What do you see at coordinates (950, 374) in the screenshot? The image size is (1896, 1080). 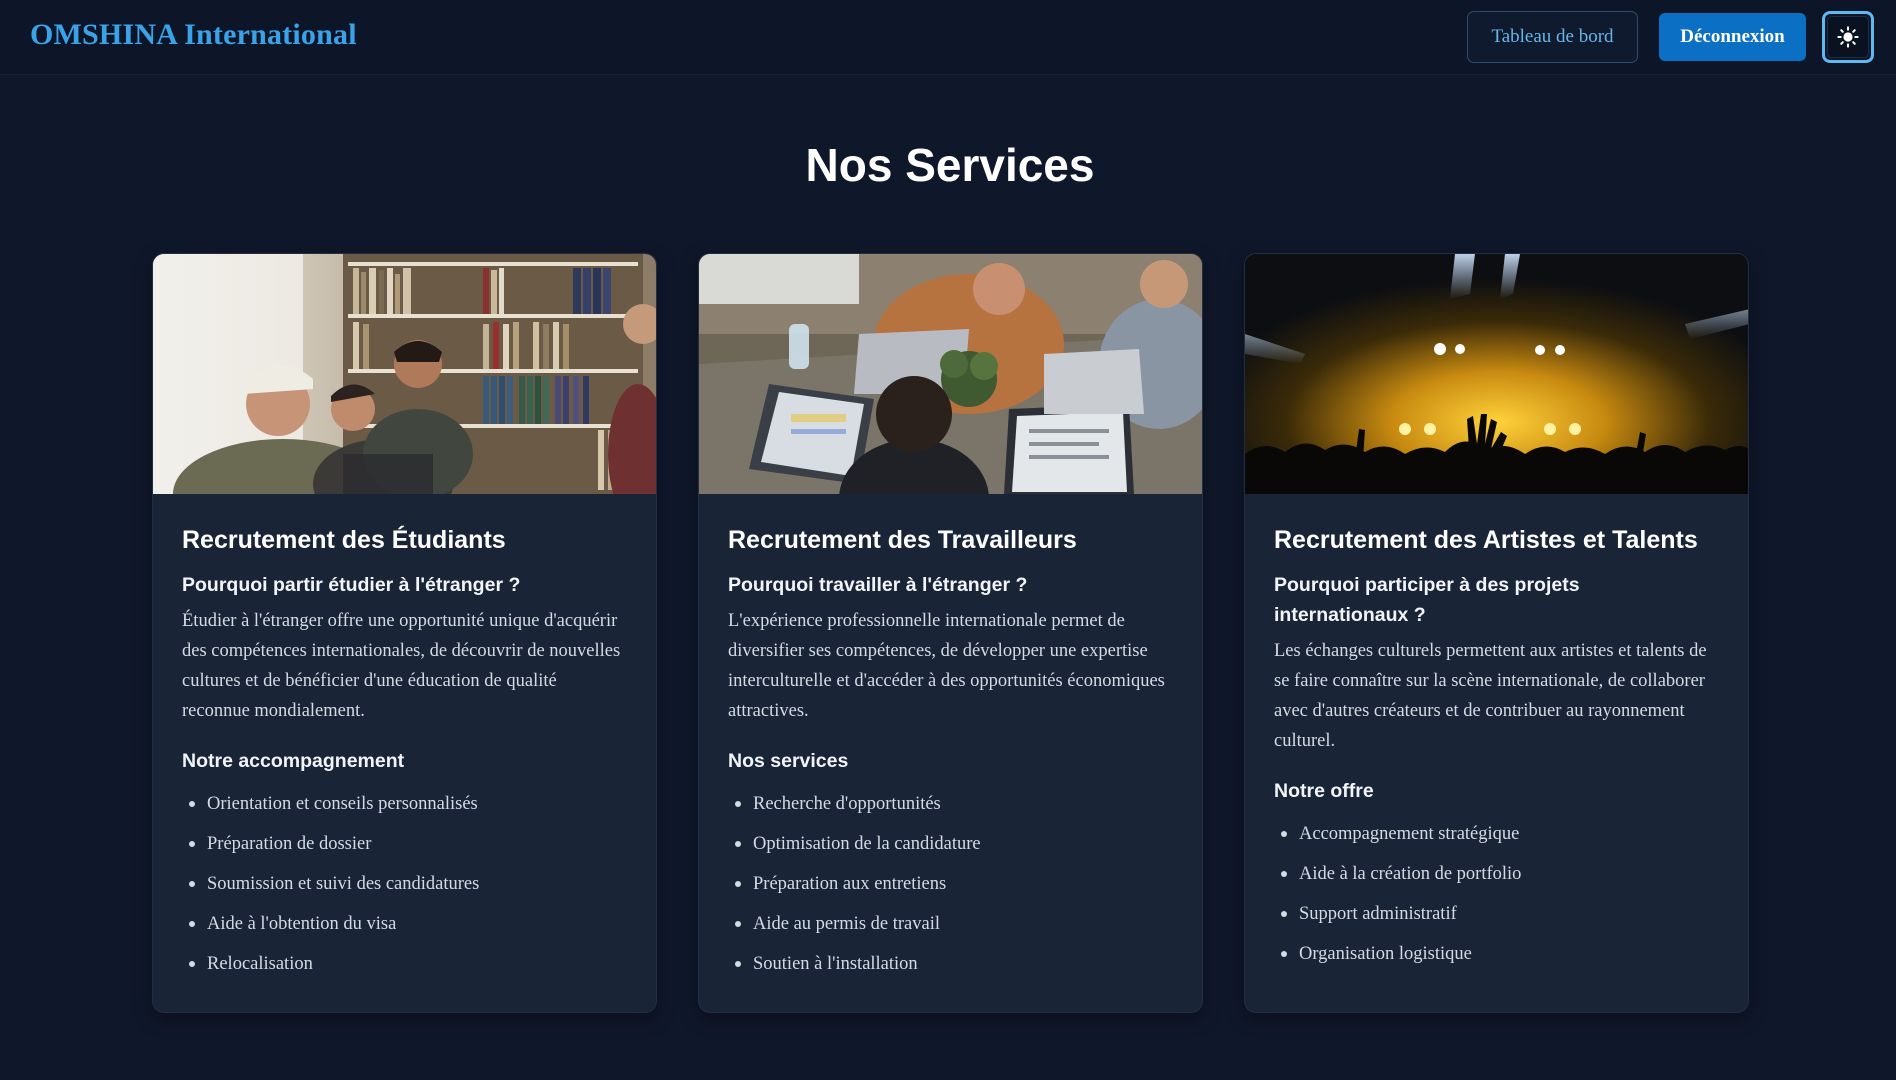 I see `workers-photo` at bounding box center [950, 374].